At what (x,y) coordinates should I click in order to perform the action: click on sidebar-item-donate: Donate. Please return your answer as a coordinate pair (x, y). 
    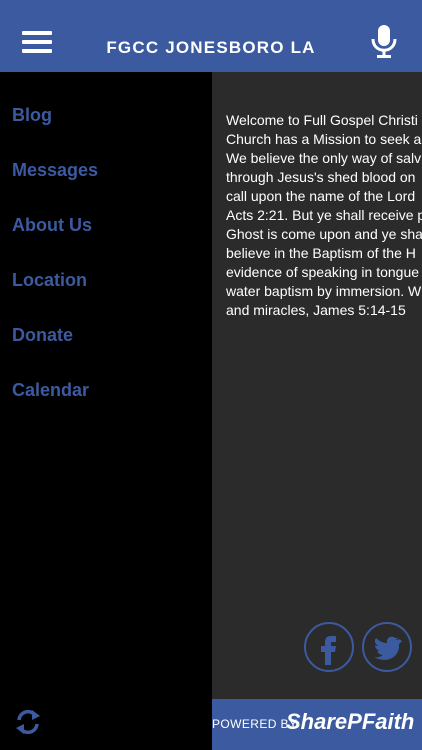
    Looking at the image, I should click on (42, 335).